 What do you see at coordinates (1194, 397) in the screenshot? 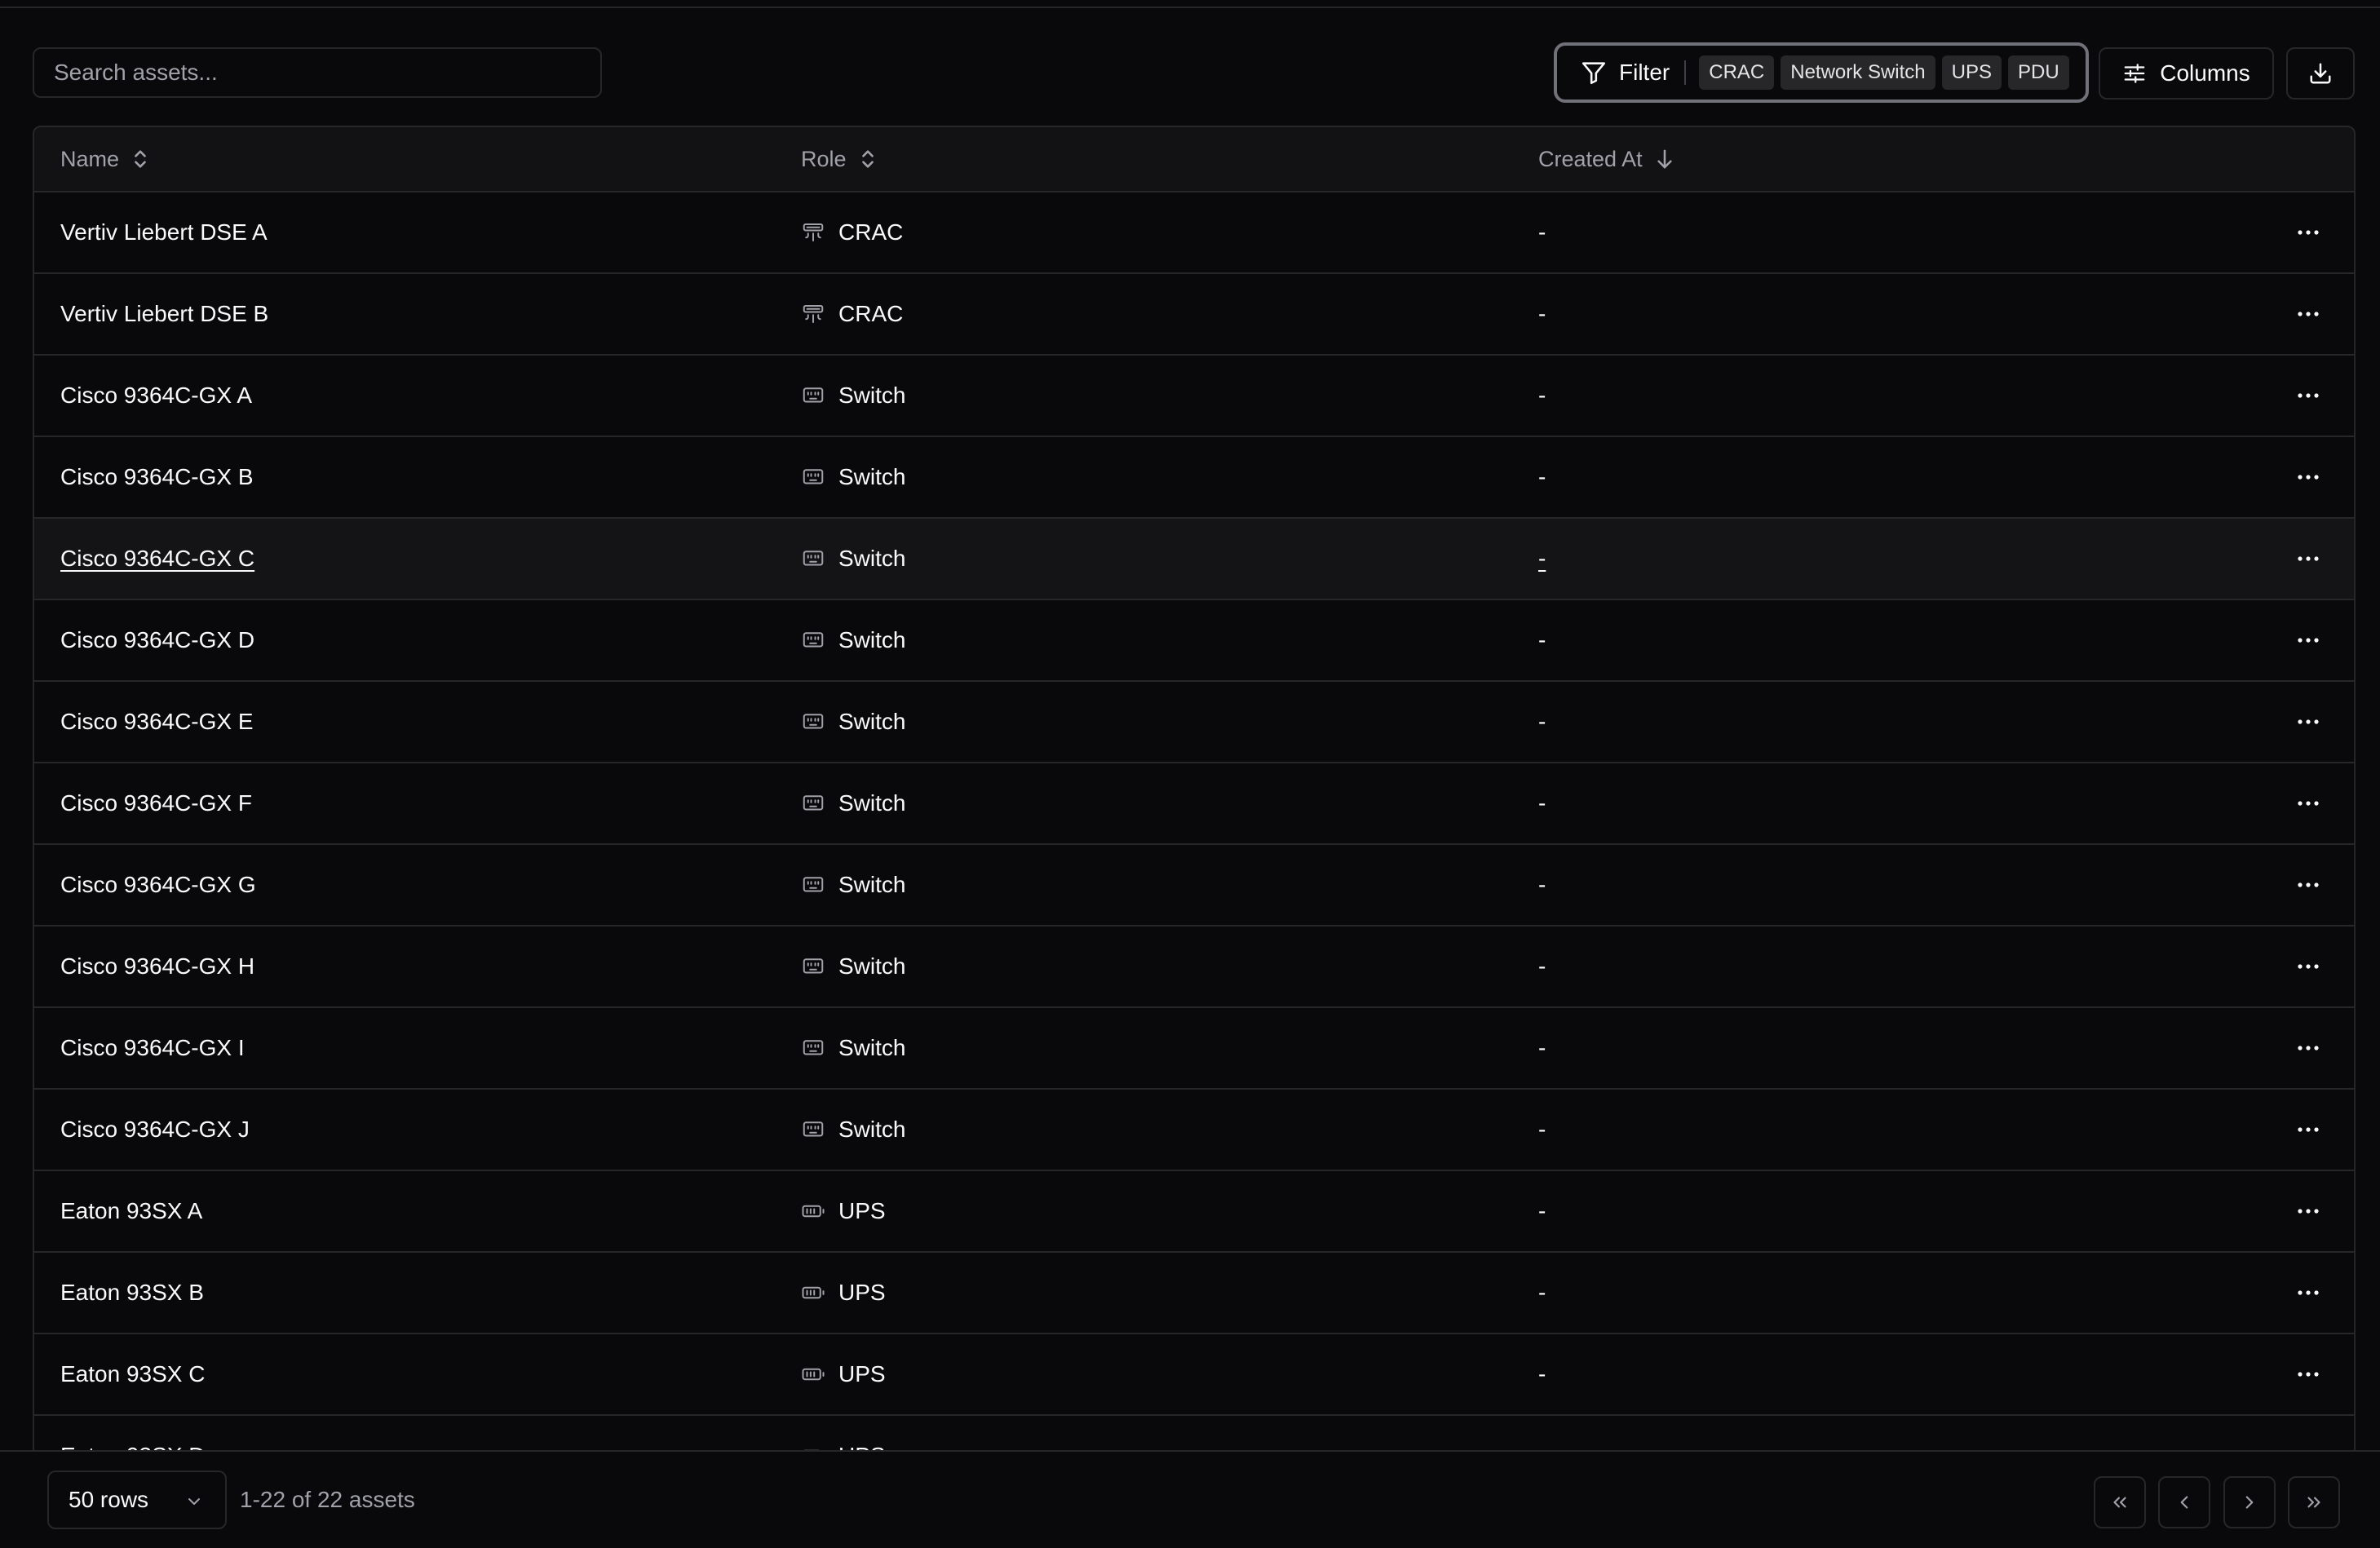
I see `table-row: Cisco 9364C-GX A Switch -` at bounding box center [1194, 397].